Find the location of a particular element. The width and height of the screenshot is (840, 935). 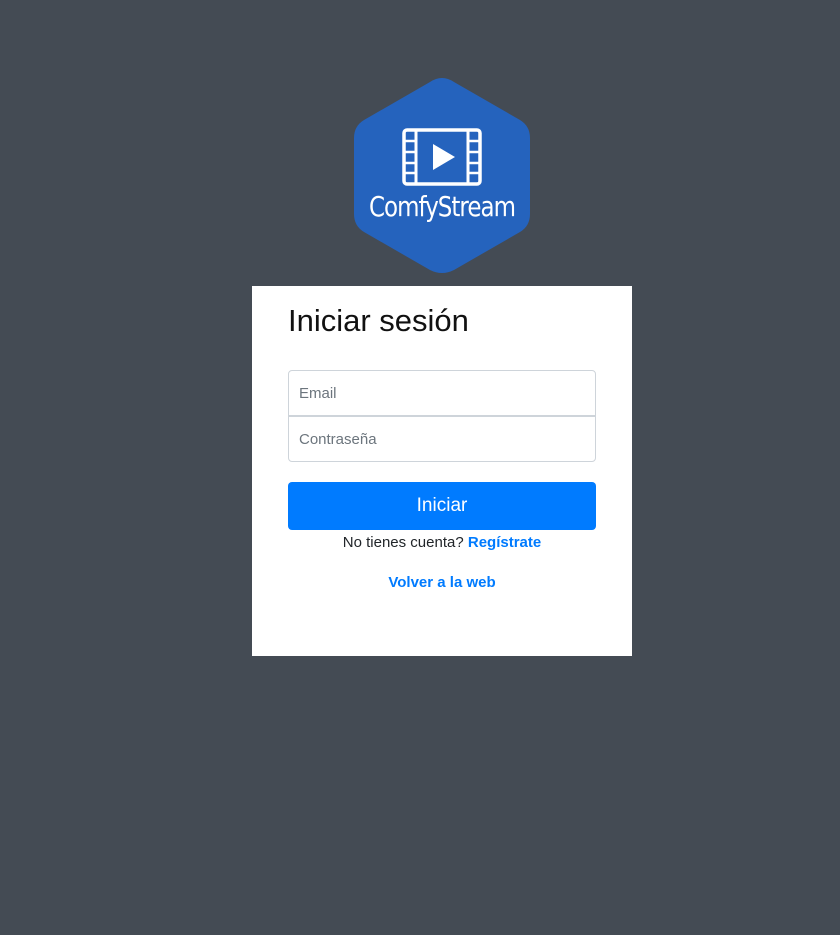

register-link: Regístrate is located at coordinates (504, 542).